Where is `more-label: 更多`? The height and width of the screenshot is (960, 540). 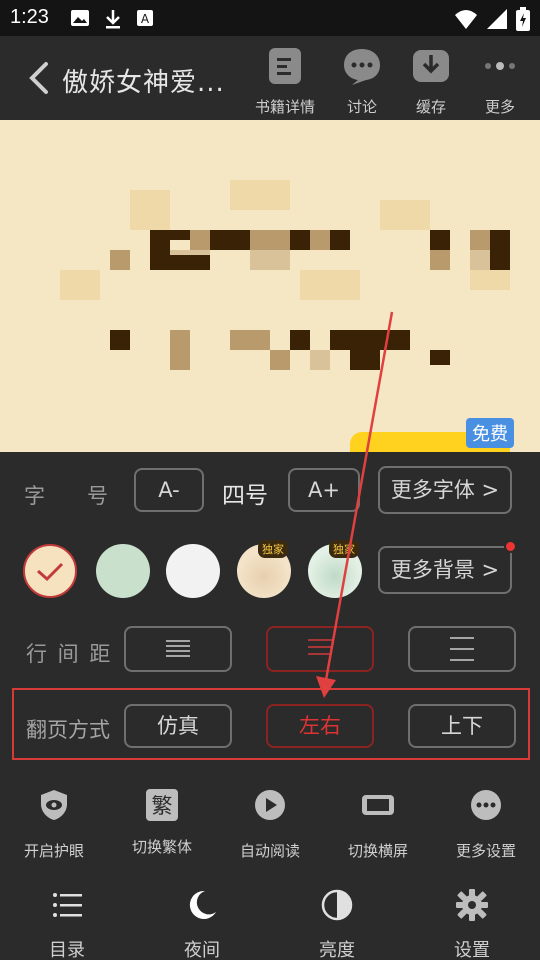 more-label: 更多 is located at coordinates (499, 107).